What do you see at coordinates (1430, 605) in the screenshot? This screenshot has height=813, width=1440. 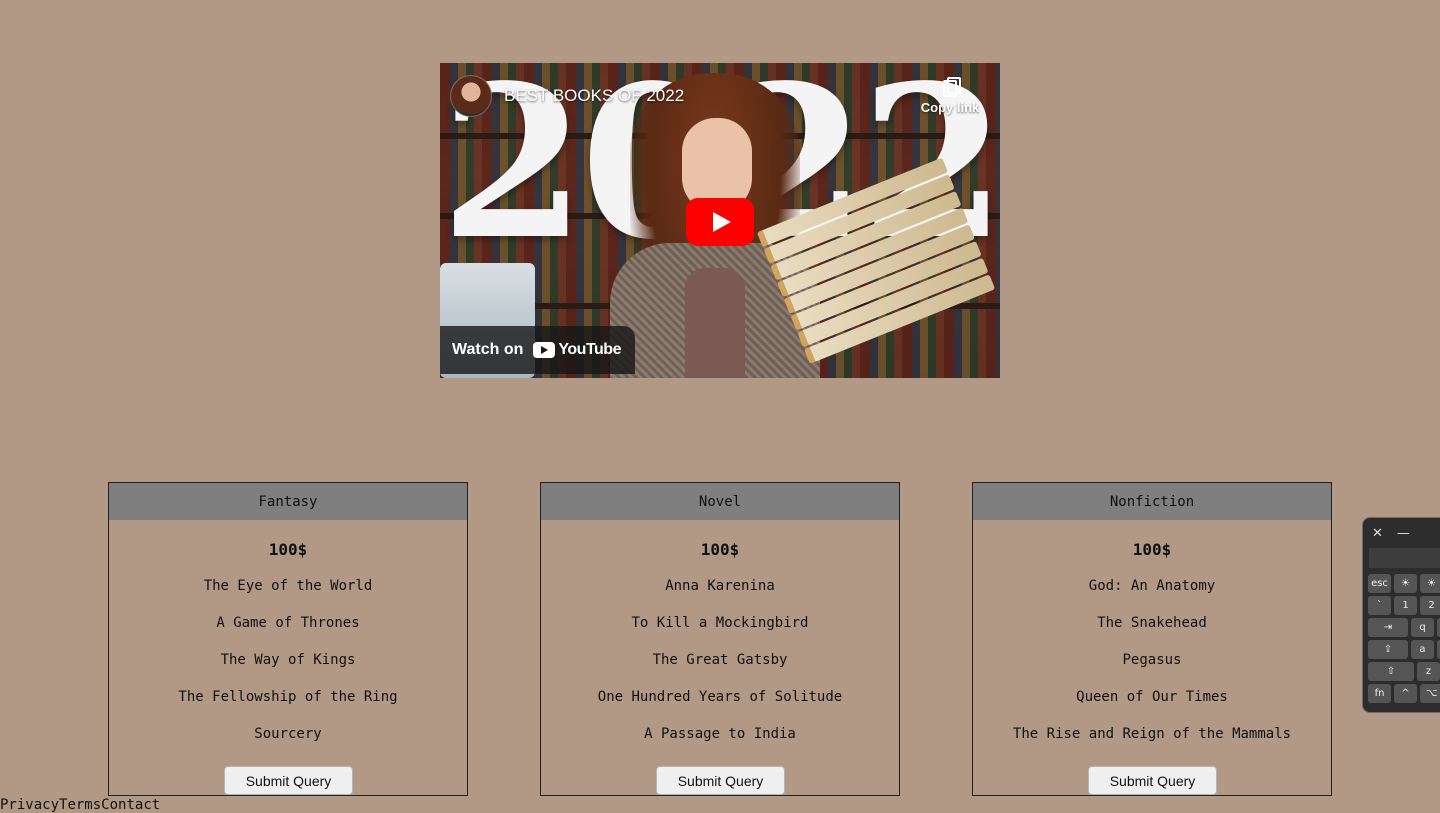 I see `key-2: 2` at bounding box center [1430, 605].